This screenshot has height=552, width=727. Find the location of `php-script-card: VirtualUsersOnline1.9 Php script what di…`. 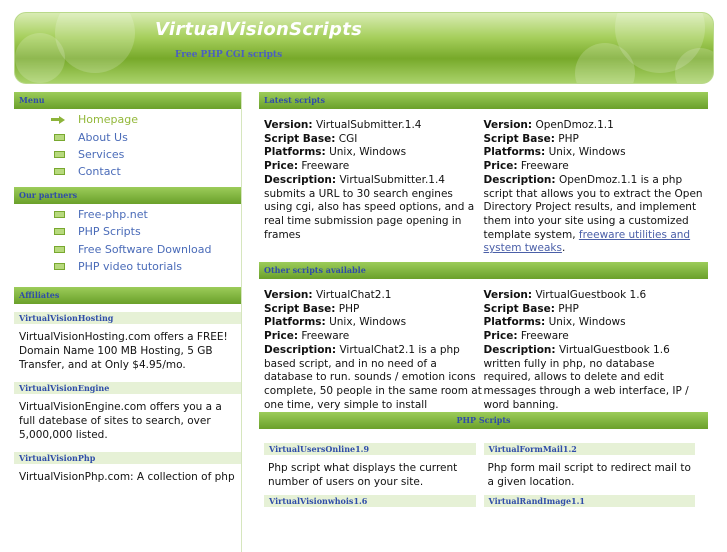

php-script-card: VirtualUsersOnline1.9 Php script what di… is located at coordinates (374, 469).